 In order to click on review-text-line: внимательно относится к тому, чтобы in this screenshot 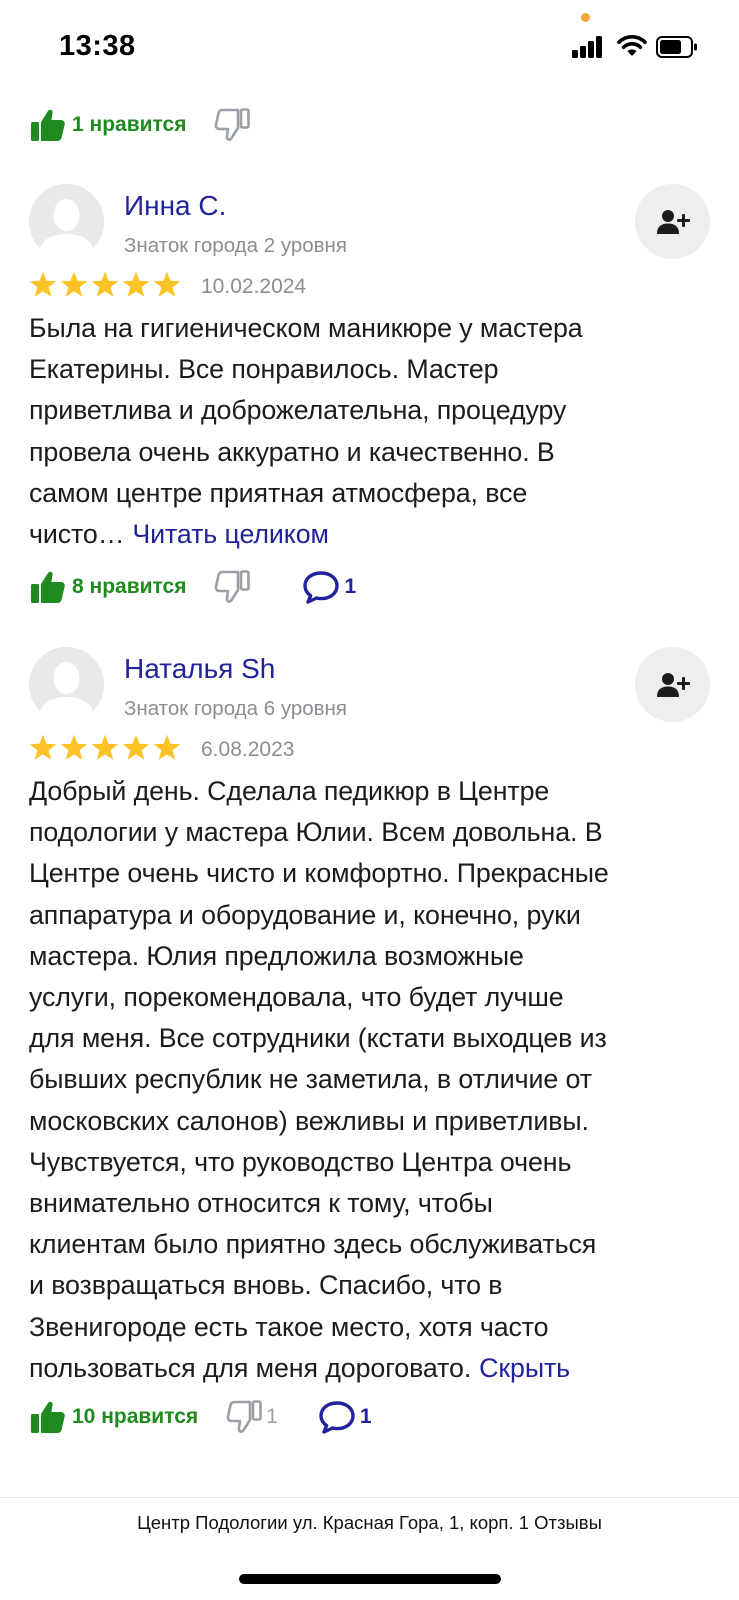, I will do `click(261, 1203)`.